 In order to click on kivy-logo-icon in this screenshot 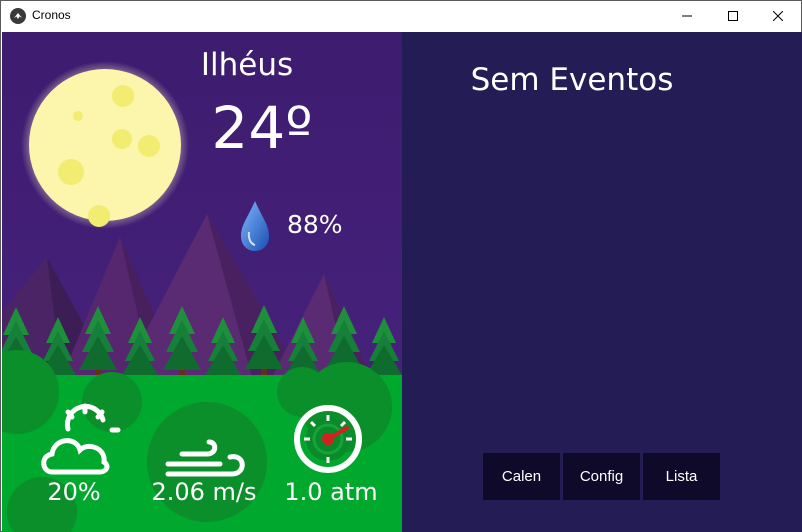, I will do `click(18, 16)`.